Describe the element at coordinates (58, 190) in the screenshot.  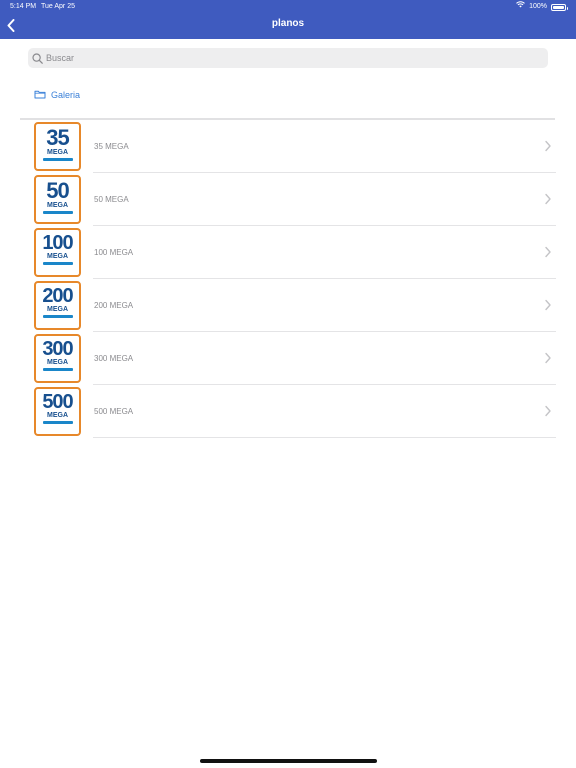
I see `plan-thumbnail-number: 50` at that location.